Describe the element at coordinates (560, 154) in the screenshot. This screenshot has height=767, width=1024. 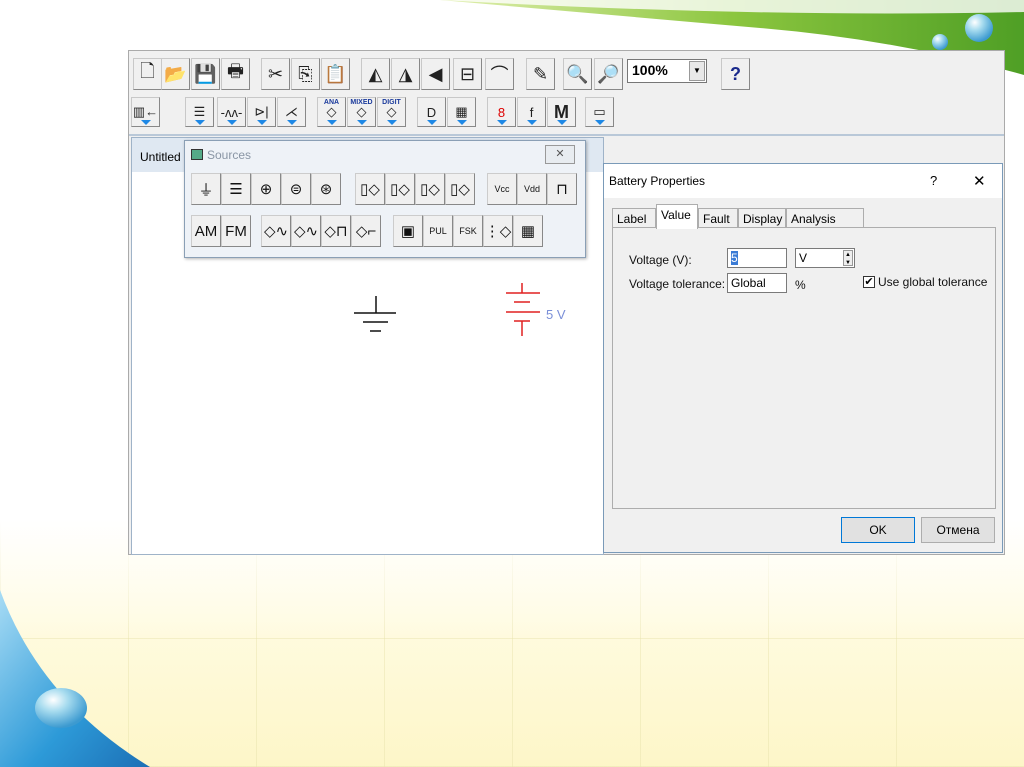
I see `palette-close-button: ✕` at that location.